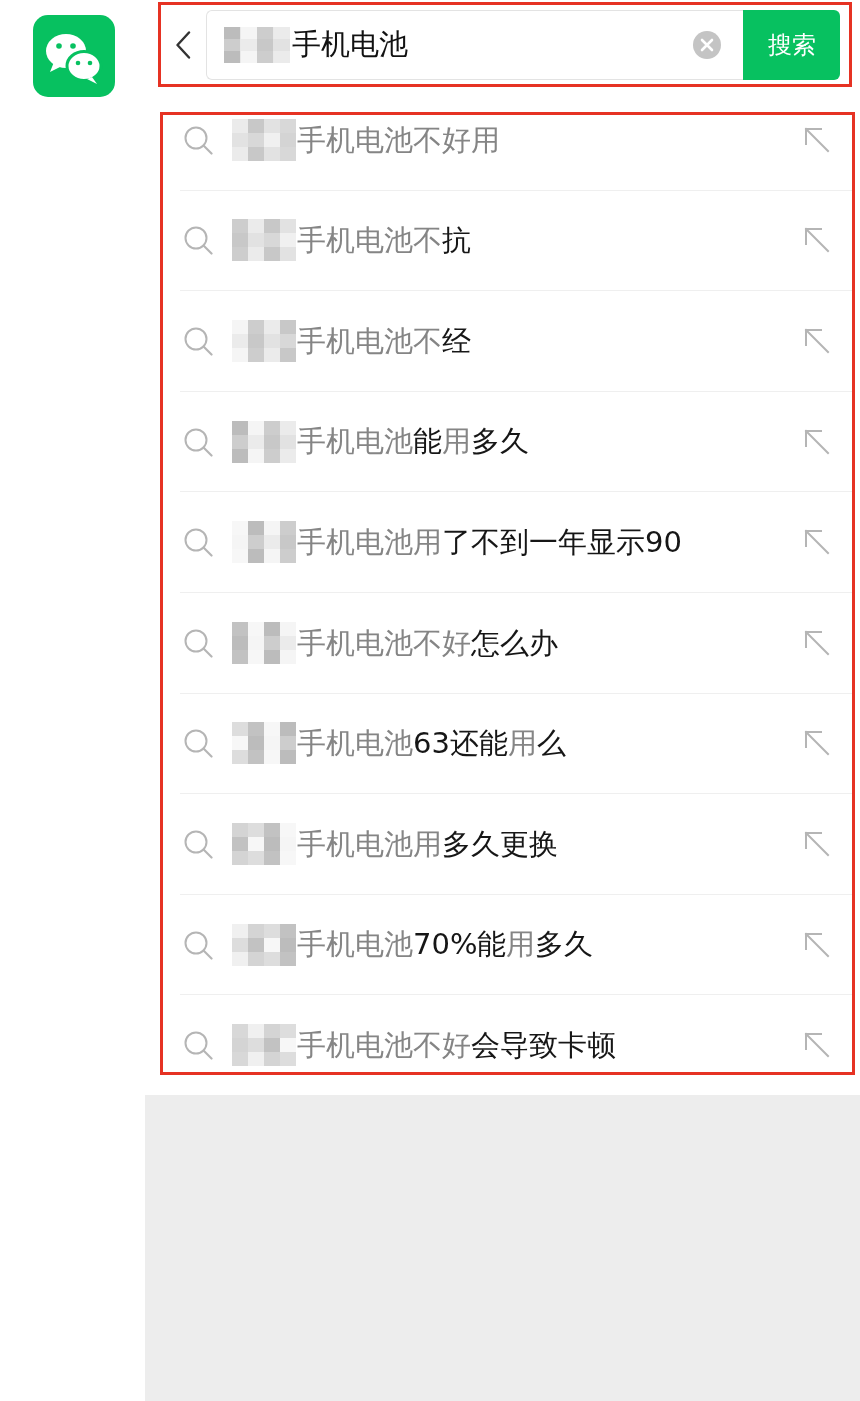 The height and width of the screenshot is (1401, 860). I want to click on suggestion-text: 手机电池用了不到一年显示90, so click(550, 542).